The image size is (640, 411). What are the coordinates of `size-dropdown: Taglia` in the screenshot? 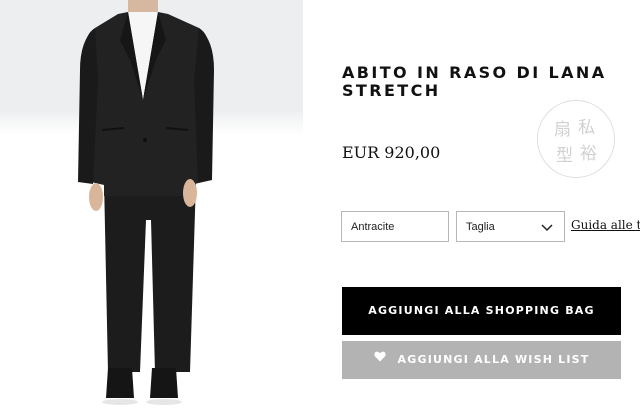 It's located at (510, 226).